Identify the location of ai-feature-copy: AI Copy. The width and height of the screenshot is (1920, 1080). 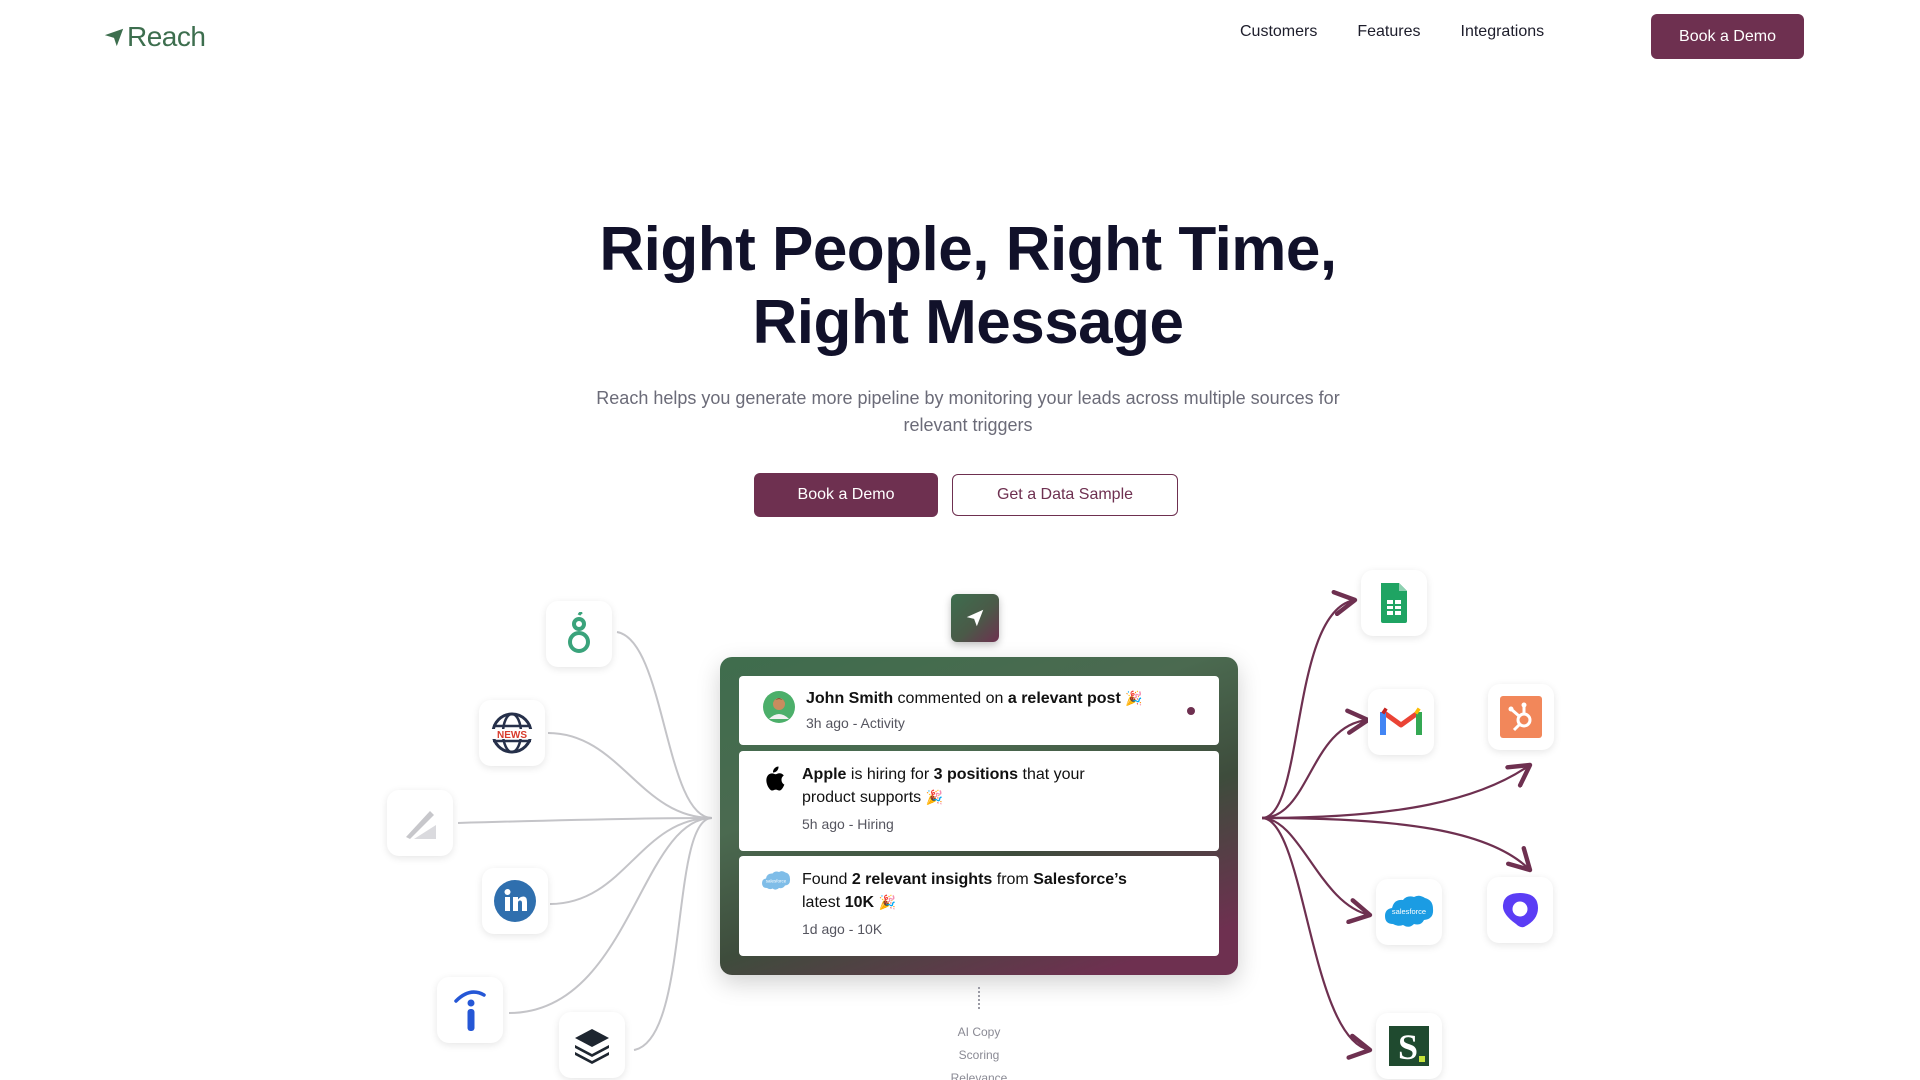
(979, 1032).